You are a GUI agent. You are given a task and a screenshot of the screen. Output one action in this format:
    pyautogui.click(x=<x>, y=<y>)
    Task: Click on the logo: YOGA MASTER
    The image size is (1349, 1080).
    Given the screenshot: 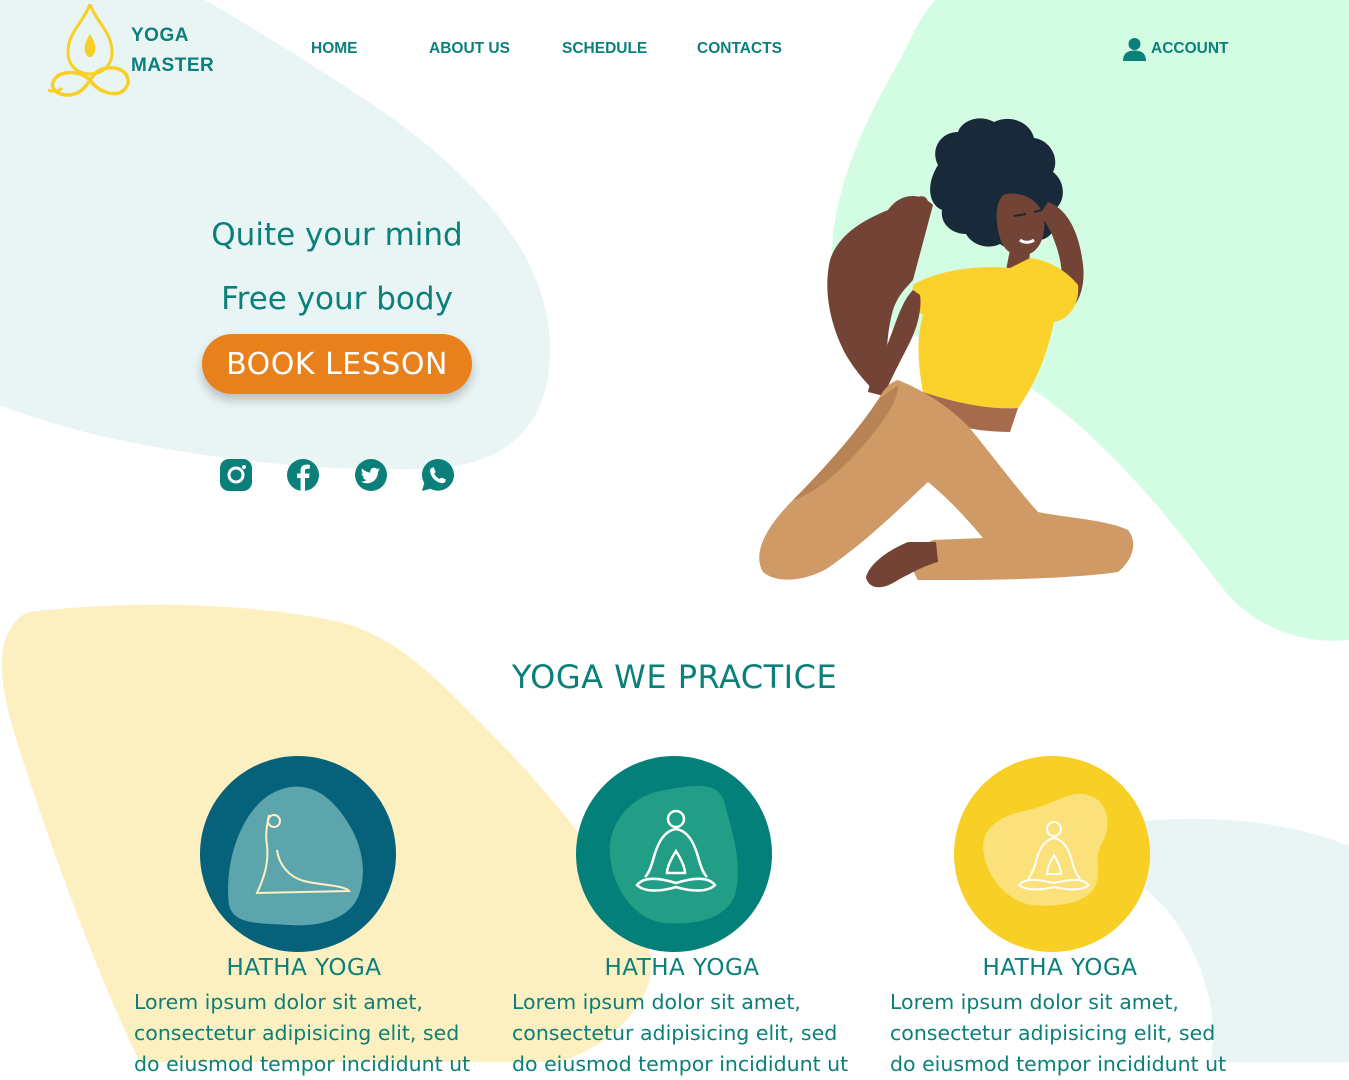 What is the action you would take?
    pyautogui.click(x=143, y=52)
    